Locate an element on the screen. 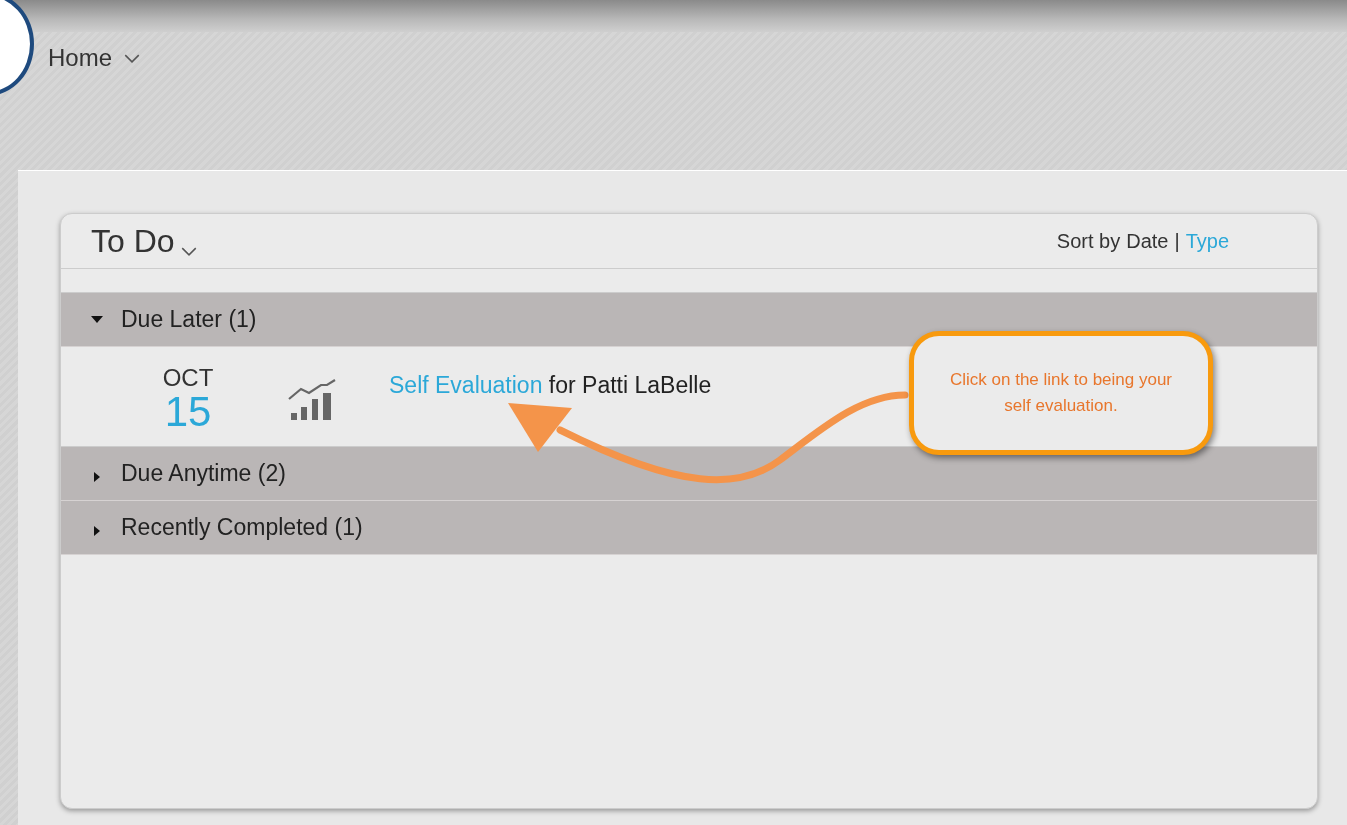 The image size is (1347, 825). section-title: Due Anytime (2) is located at coordinates (203, 473).